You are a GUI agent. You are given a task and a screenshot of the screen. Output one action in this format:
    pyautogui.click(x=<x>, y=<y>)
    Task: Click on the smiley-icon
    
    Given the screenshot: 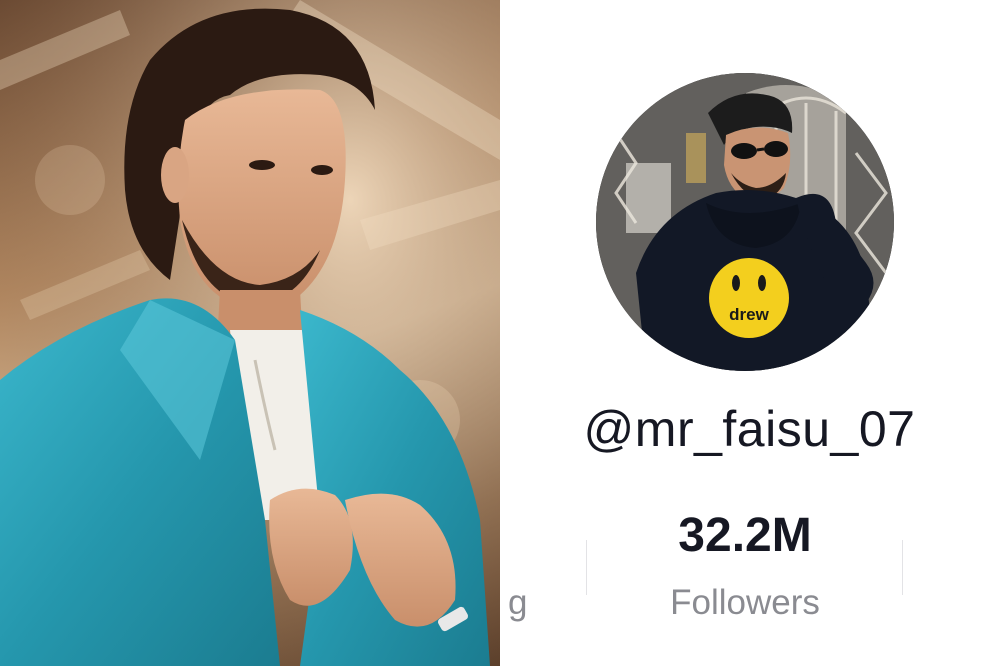 What is the action you would take?
    pyautogui.click(x=749, y=298)
    